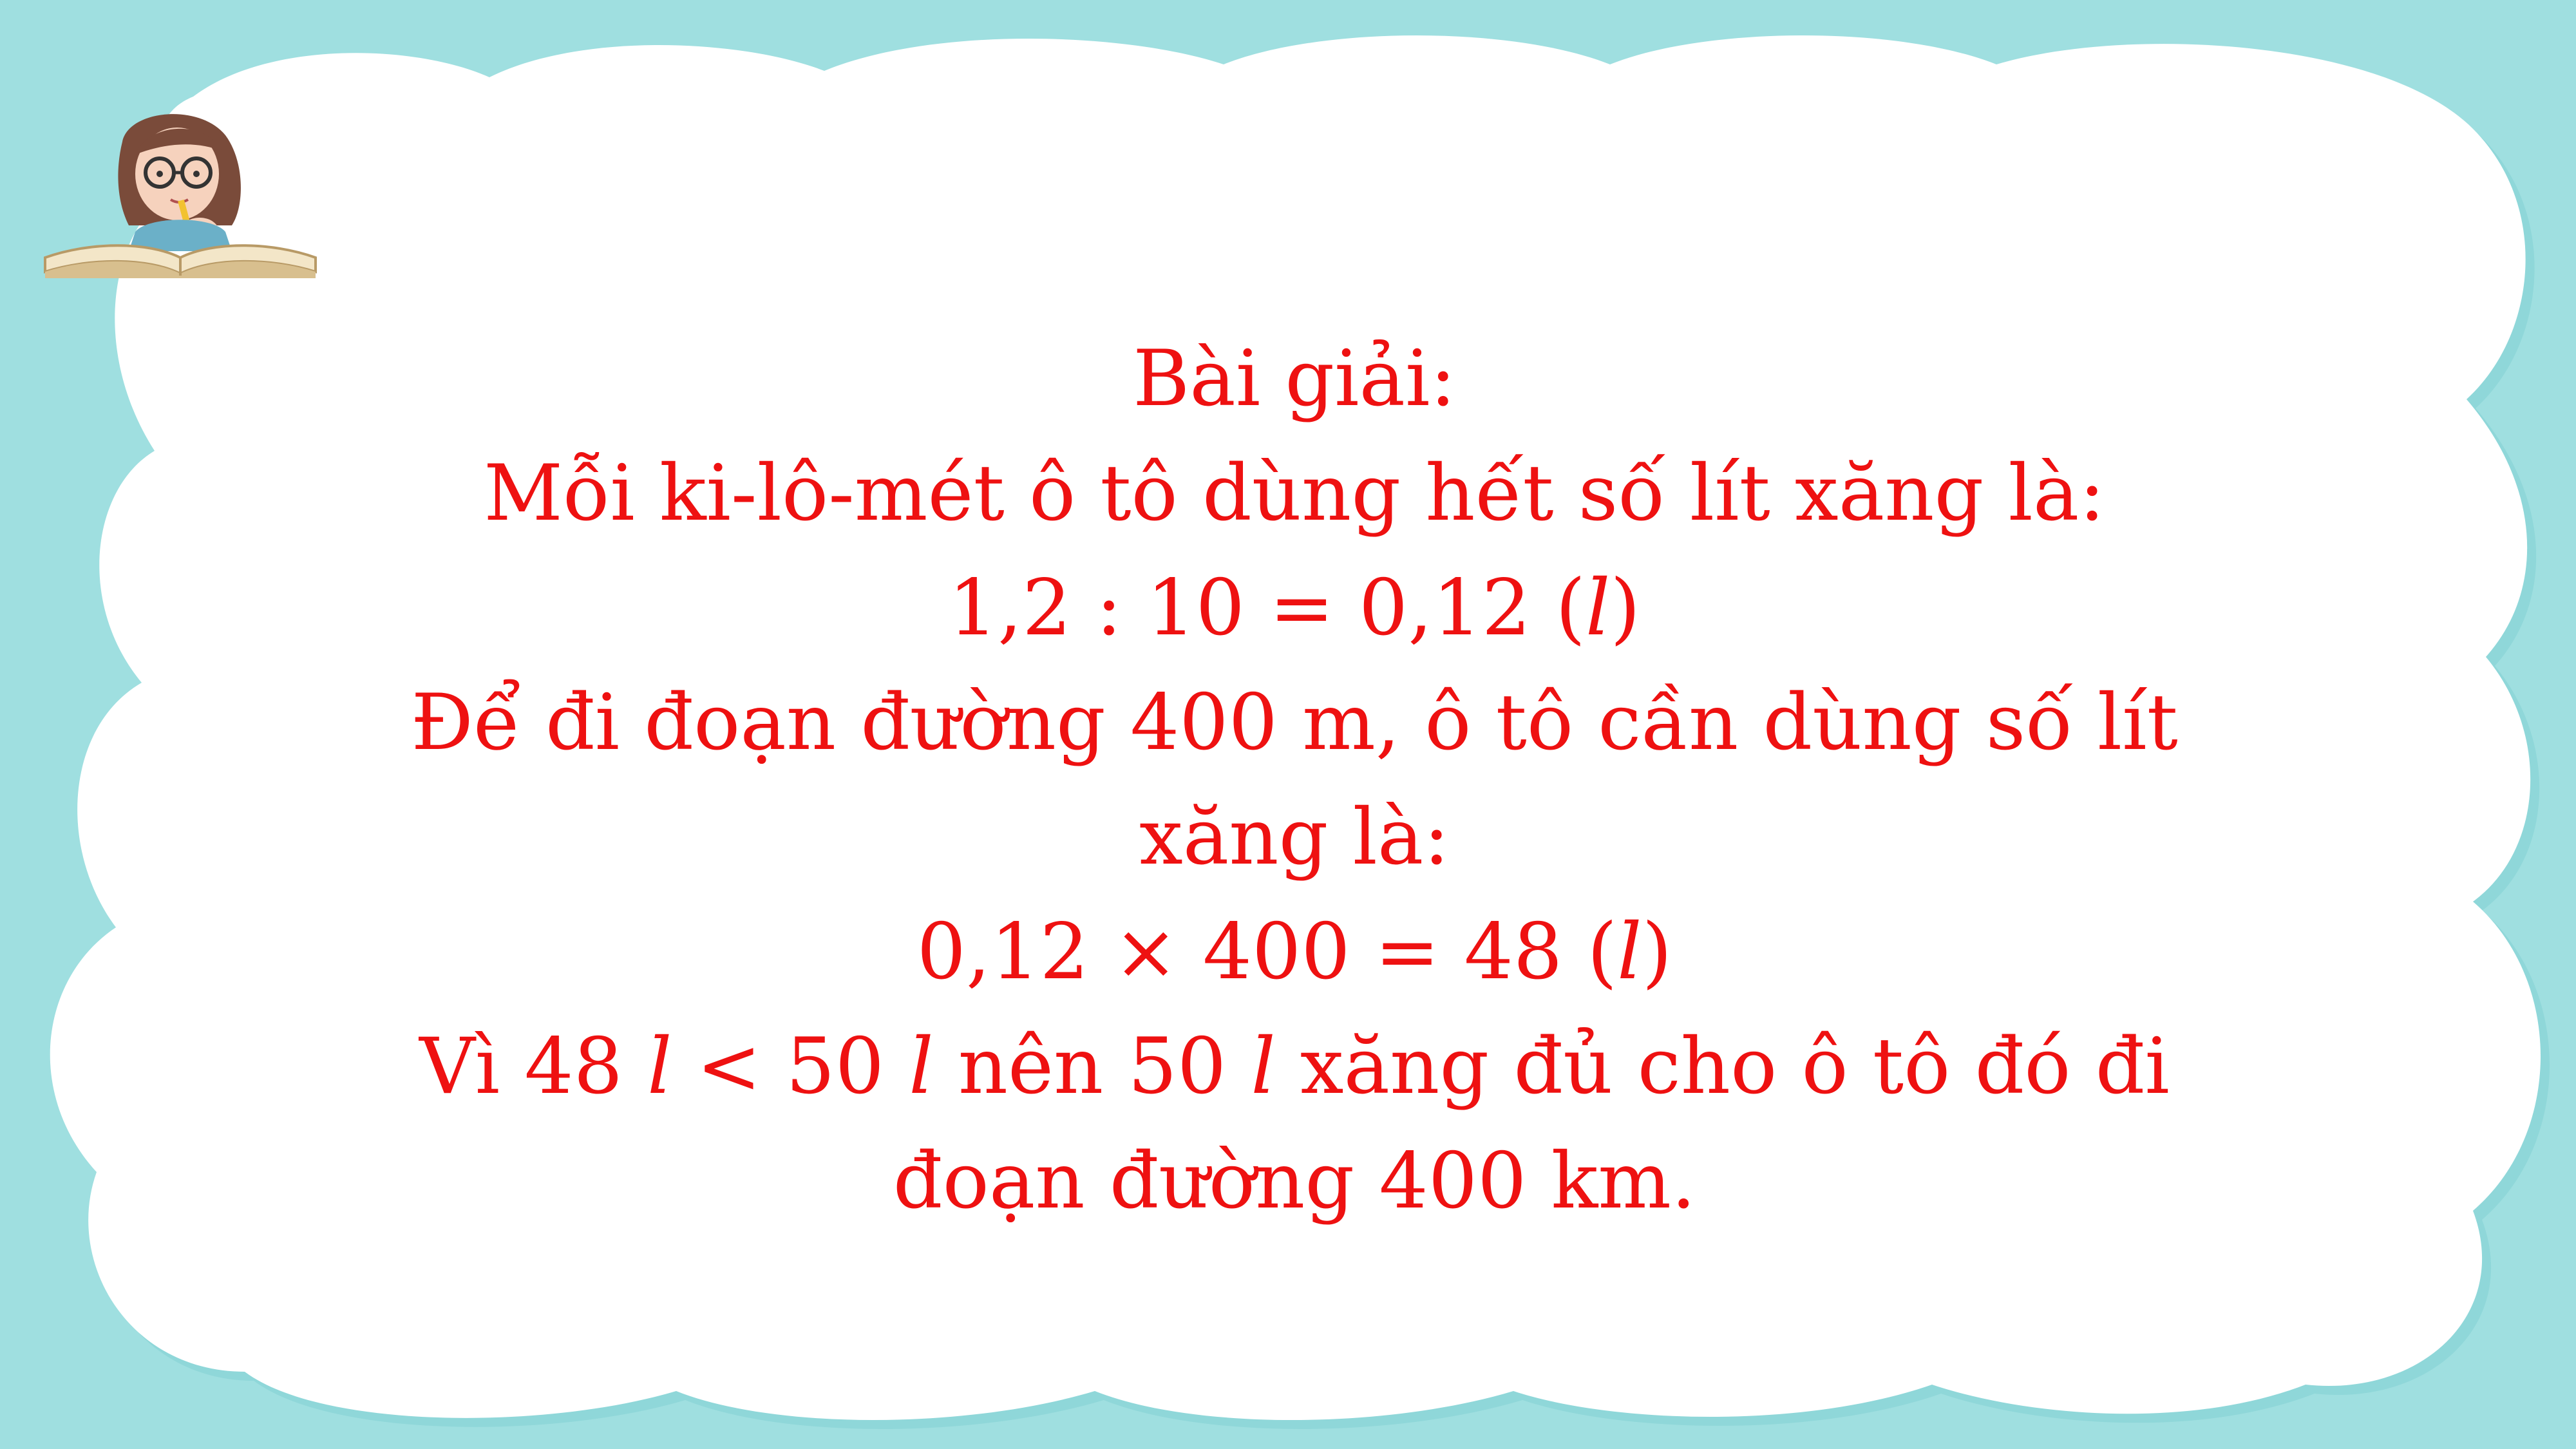 Image resolution: width=2576 pixels, height=1449 pixels. Describe the element at coordinates (1092, 1067) in the screenshot. I see `conclusion-text: nên 50` at that location.